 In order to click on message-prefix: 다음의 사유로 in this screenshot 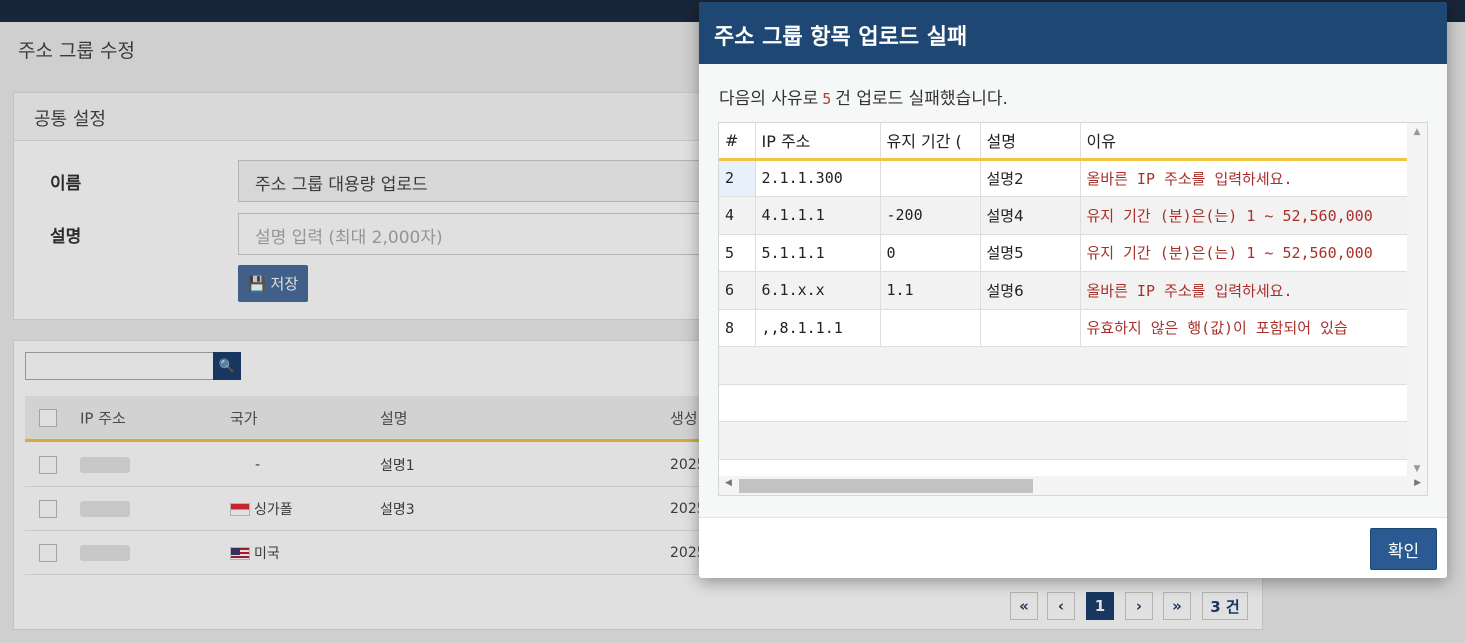, I will do `click(769, 99)`.